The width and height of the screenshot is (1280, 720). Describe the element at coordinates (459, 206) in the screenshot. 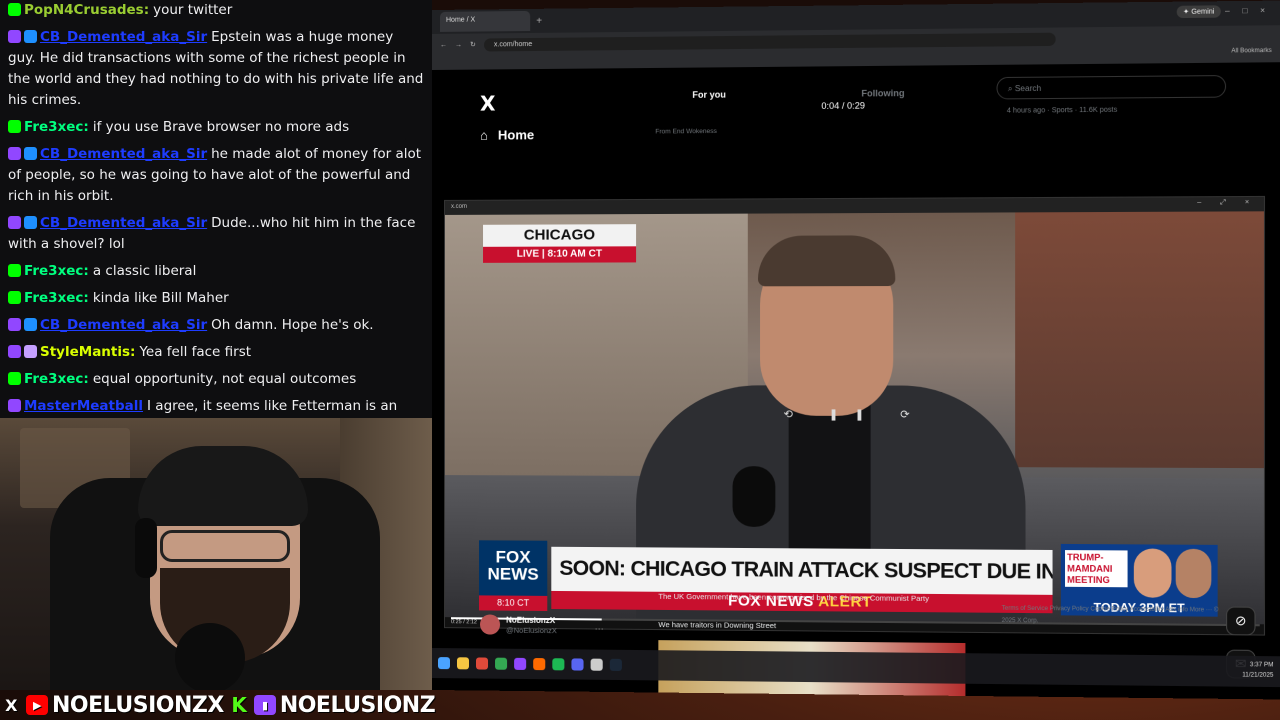

I see `player-title: x.com` at that location.